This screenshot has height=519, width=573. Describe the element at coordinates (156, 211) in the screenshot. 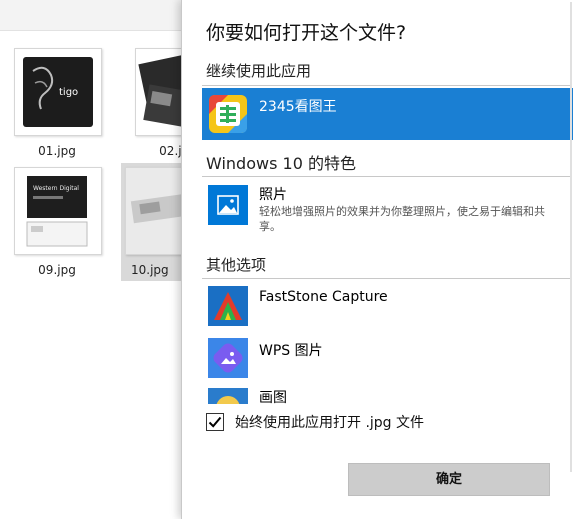

I see `file-thumbnail` at that location.